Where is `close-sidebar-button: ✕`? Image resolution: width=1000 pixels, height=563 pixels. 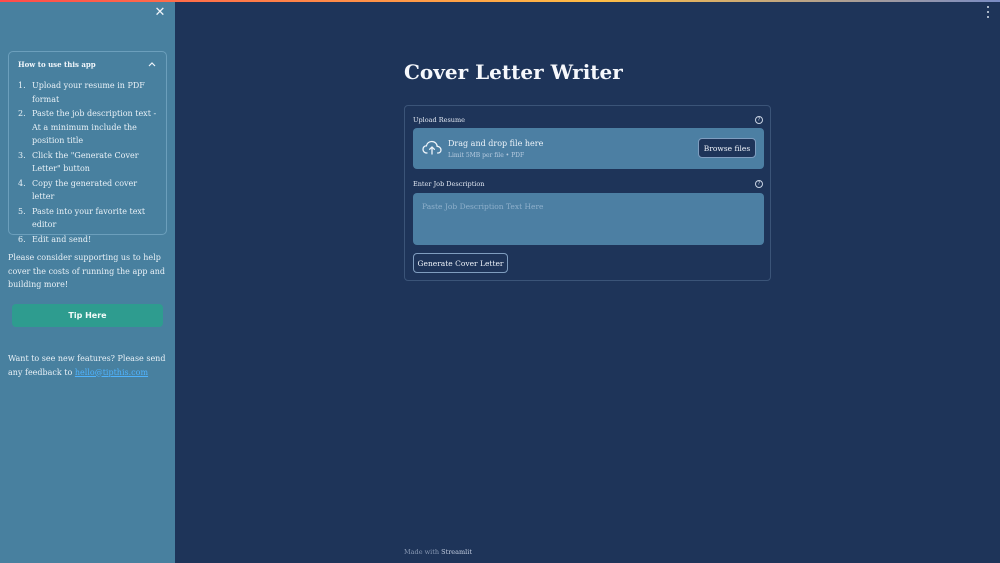 close-sidebar-button: ✕ is located at coordinates (160, 13).